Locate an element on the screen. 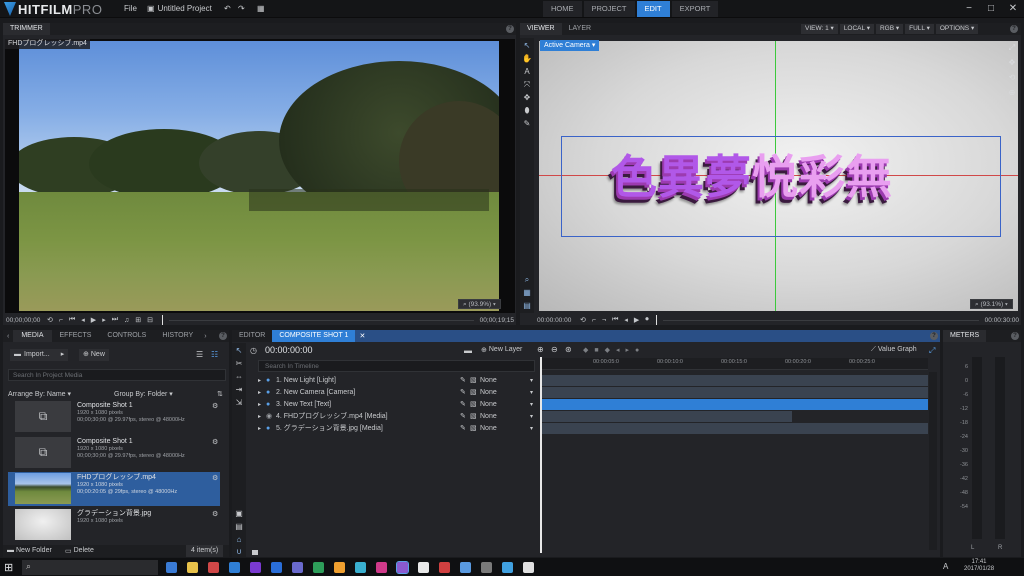 The height and width of the screenshot is (576, 1024). insert-icon: ⊞ is located at coordinates (138, 320).